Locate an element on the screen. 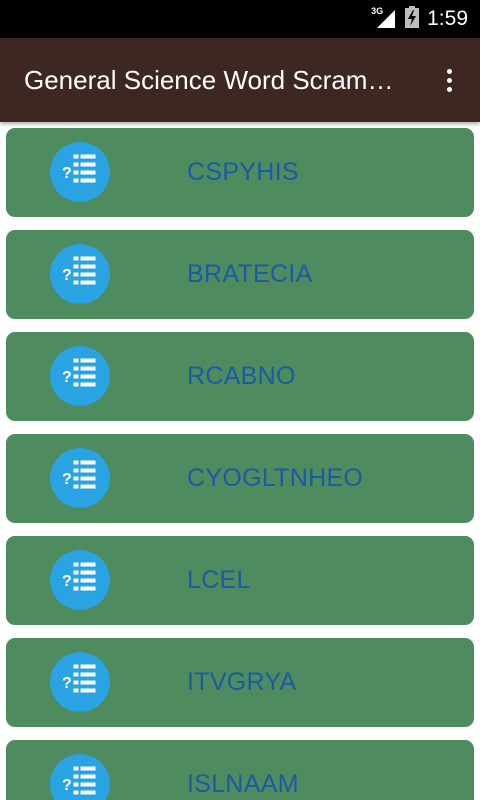 Image resolution: width=480 pixels, height=800 pixels. word-card: ? LCEL is located at coordinates (240, 580).